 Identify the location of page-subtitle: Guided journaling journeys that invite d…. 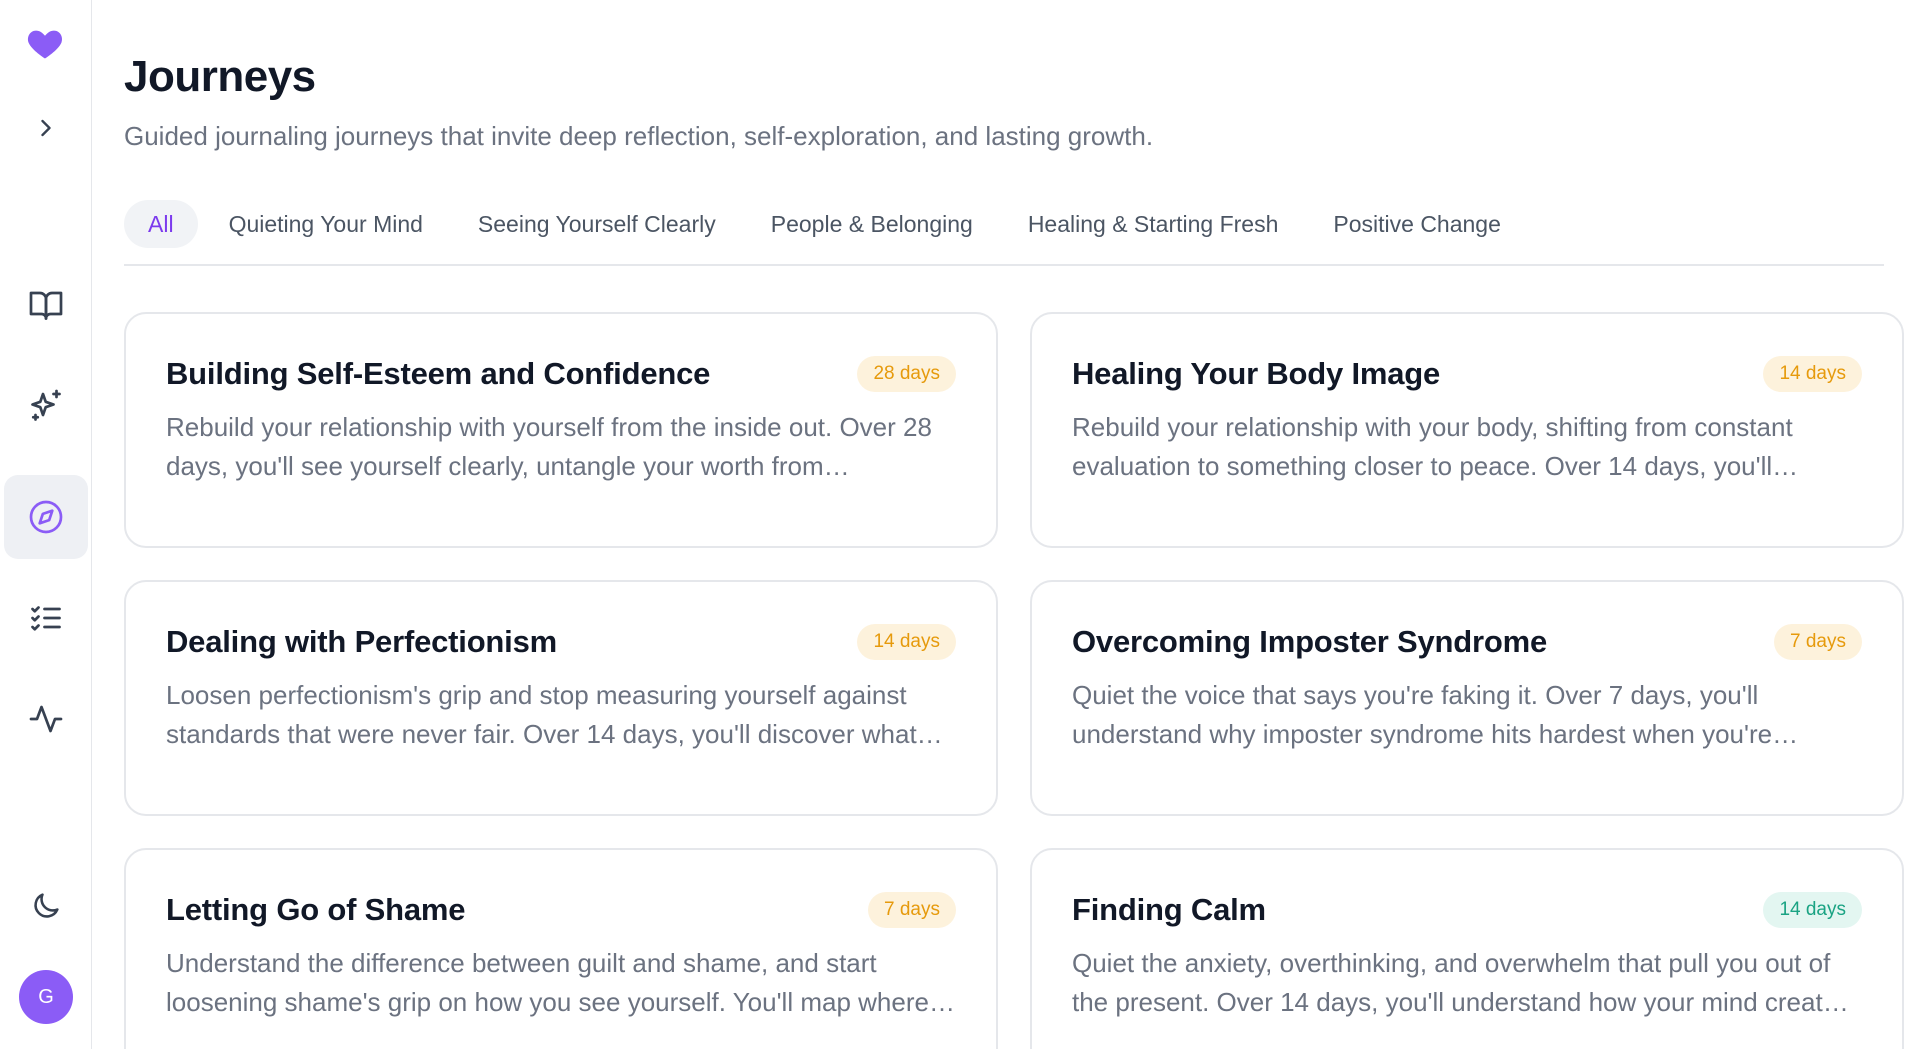
(639, 136).